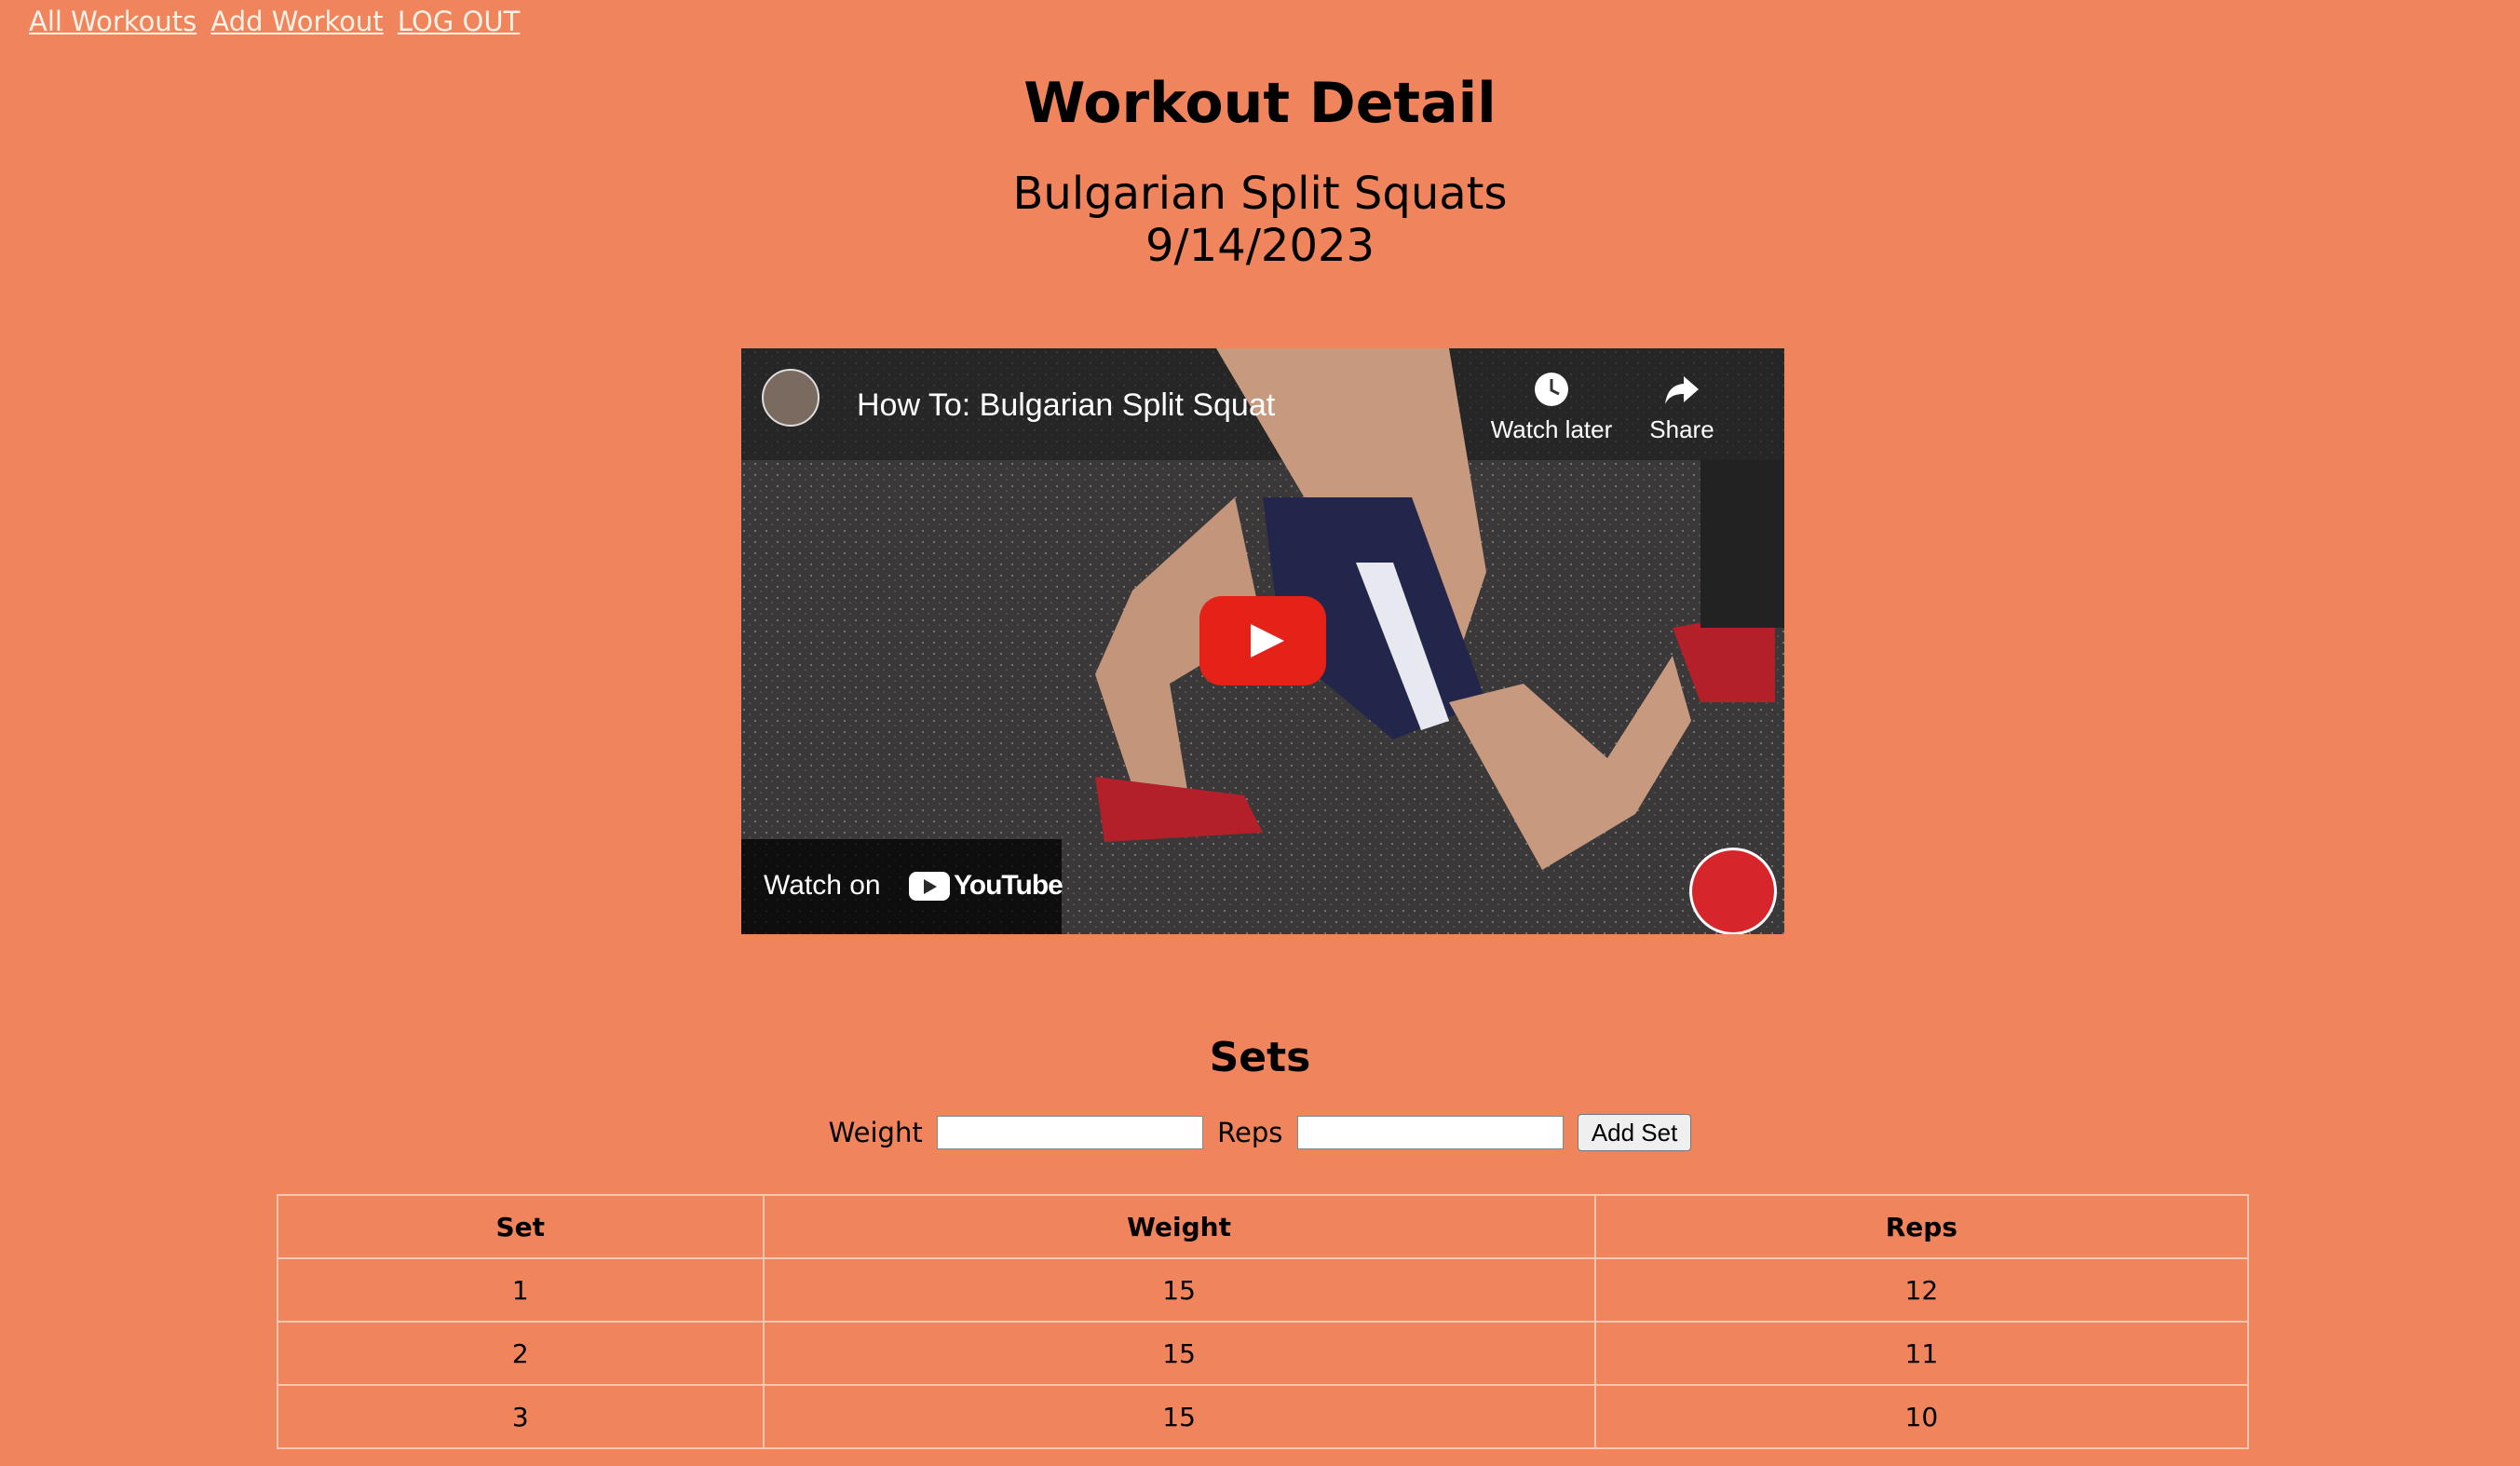 Image resolution: width=2520 pixels, height=1466 pixels. I want to click on reps-cell: 12, so click(1921, 1290).